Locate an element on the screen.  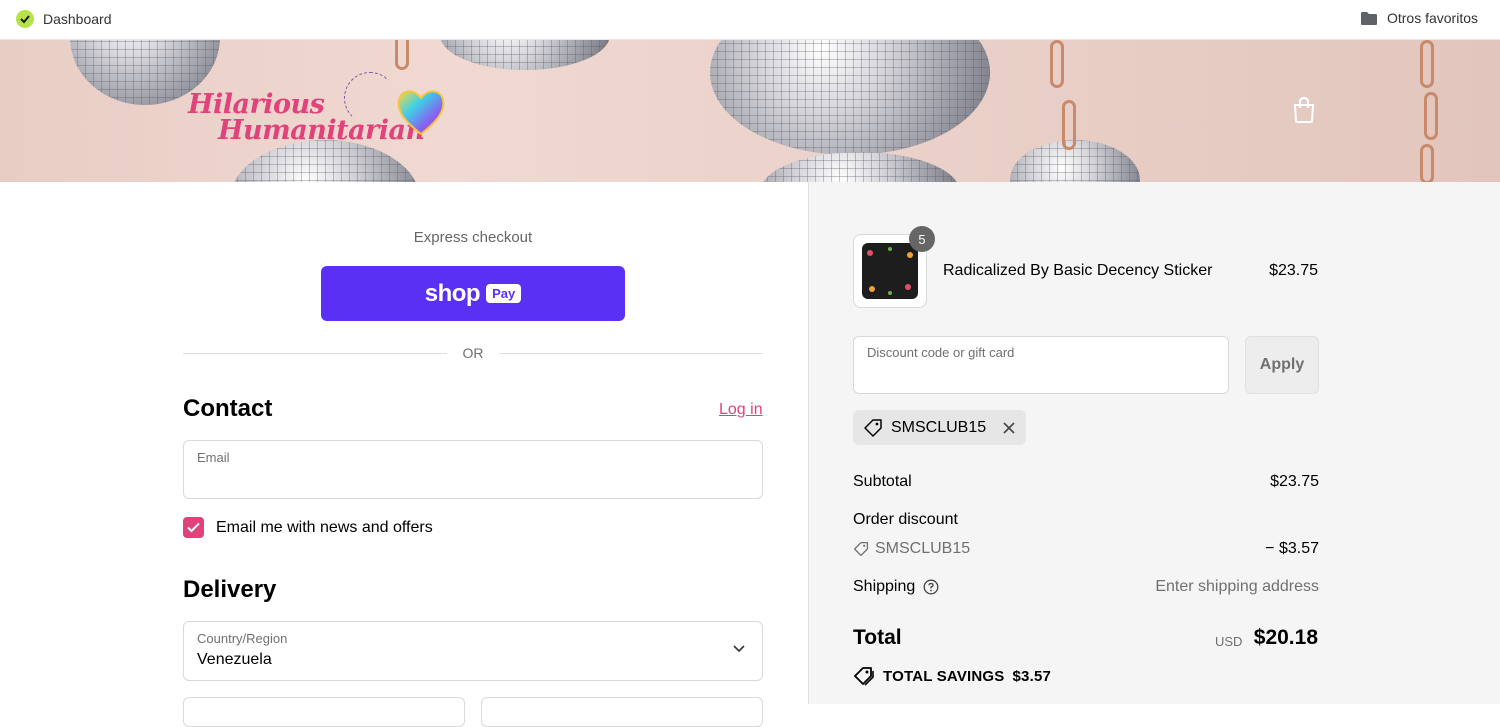
bookmark-dashboard-label: Dashboard is located at coordinates (77, 19).